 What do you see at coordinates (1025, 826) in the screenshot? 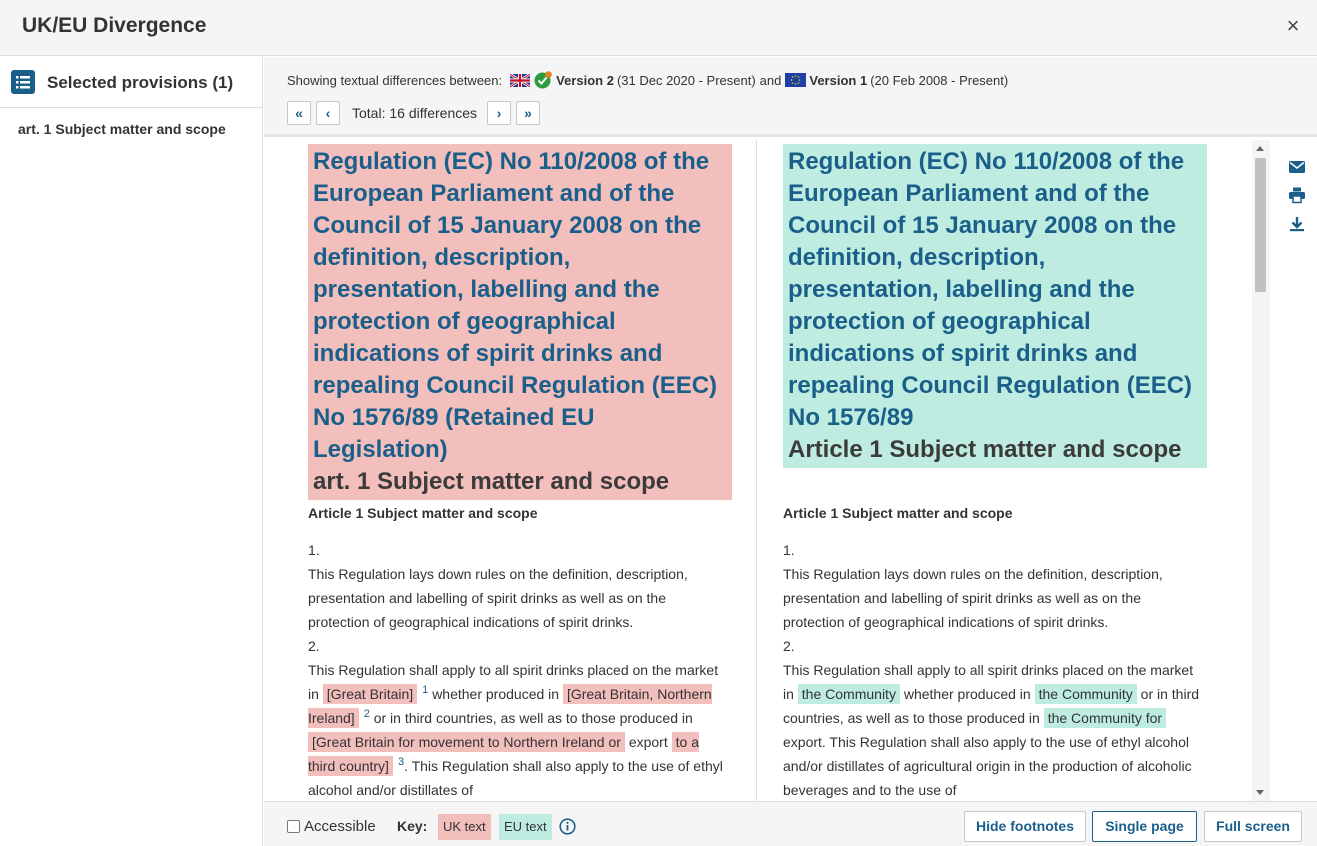
I see `hide-footnotes-button: Hide footnotes` at bounding box center [1025, 826].